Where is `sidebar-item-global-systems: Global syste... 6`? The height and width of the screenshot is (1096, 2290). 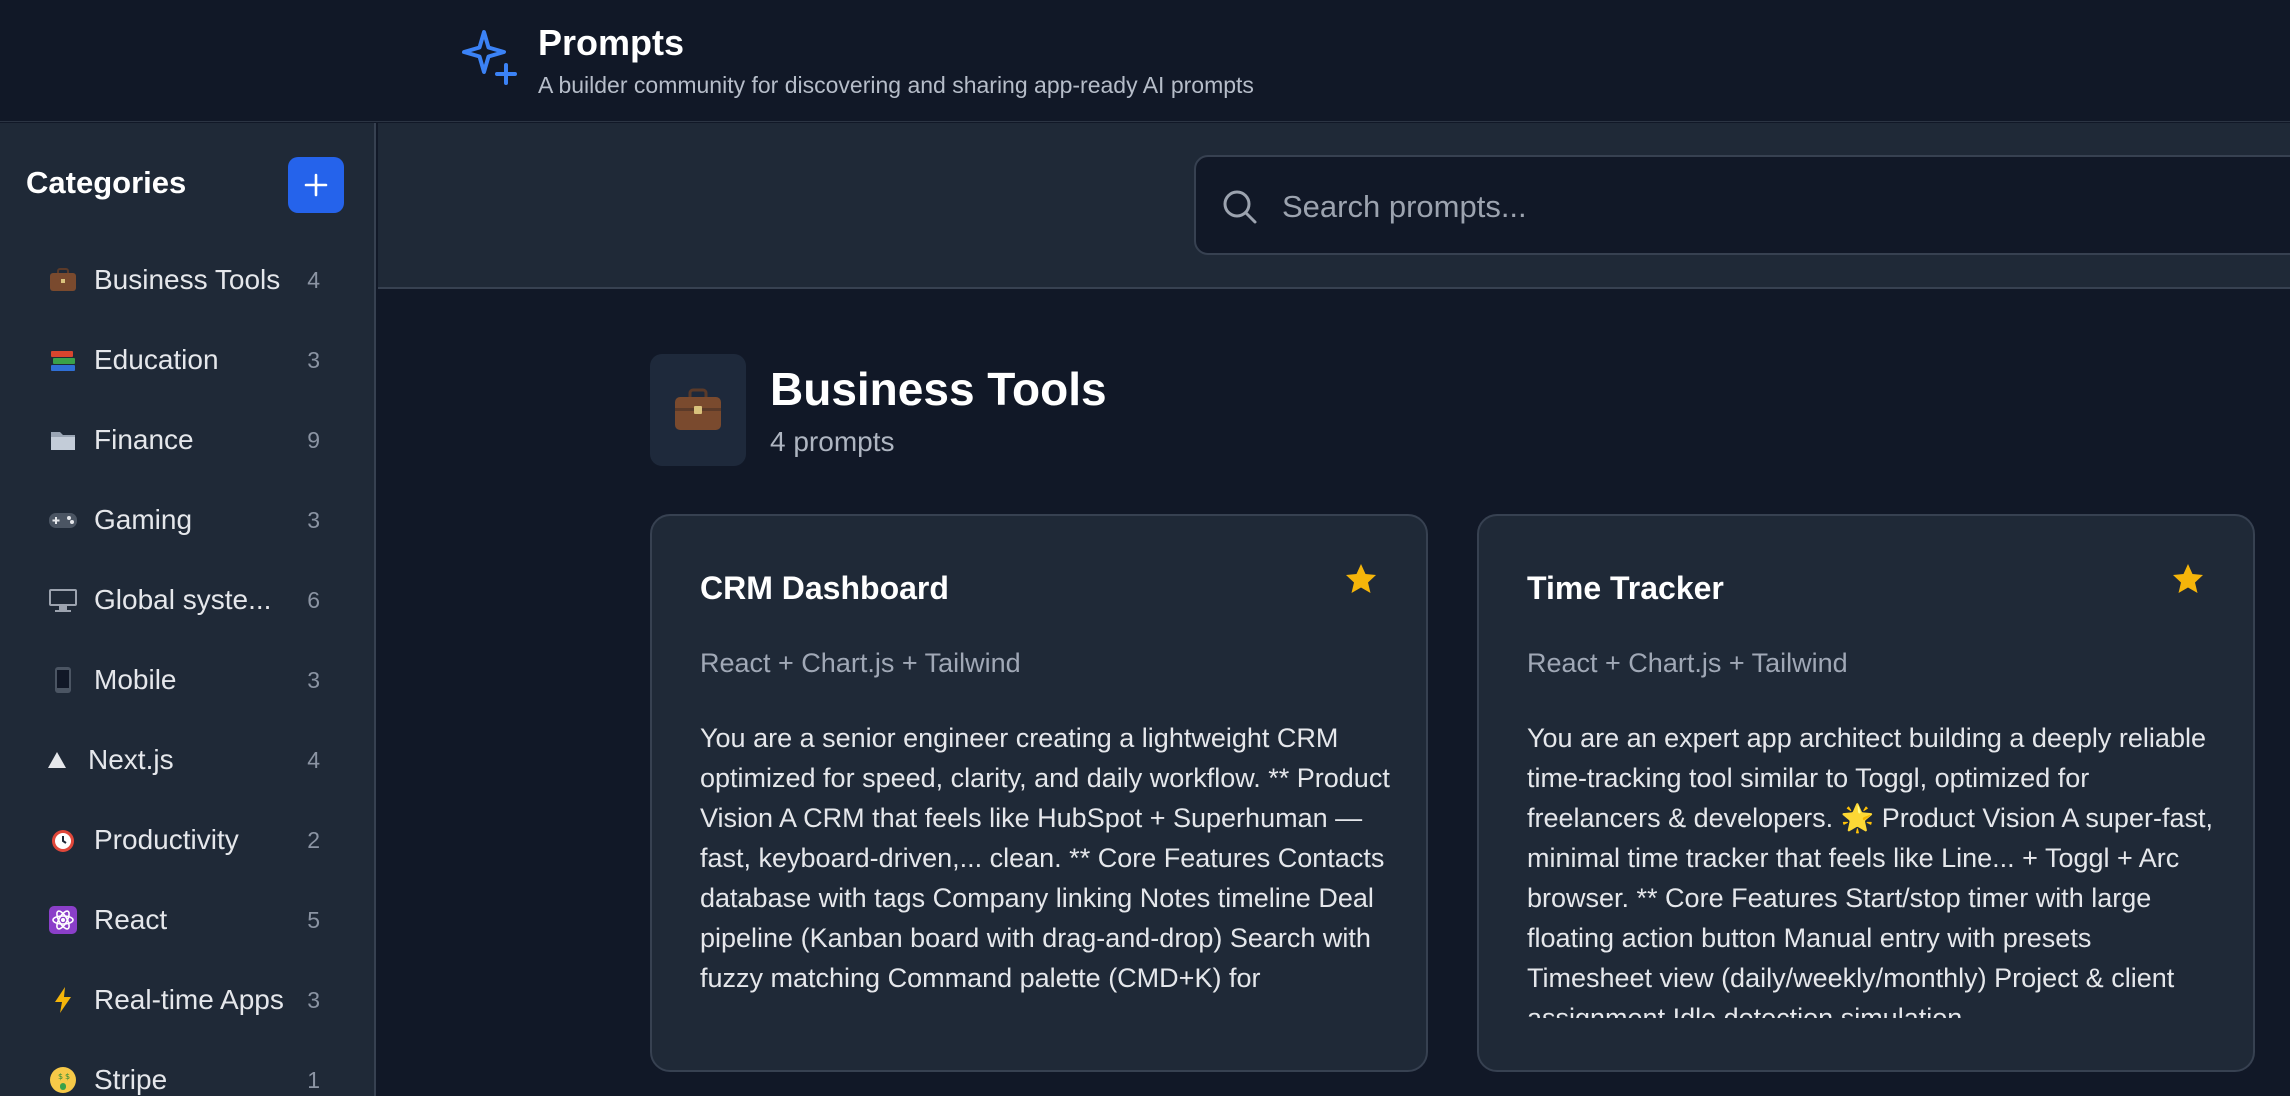 sidebar-item-global-systems: Global syste... 6 is located at coordinates (187, 613).